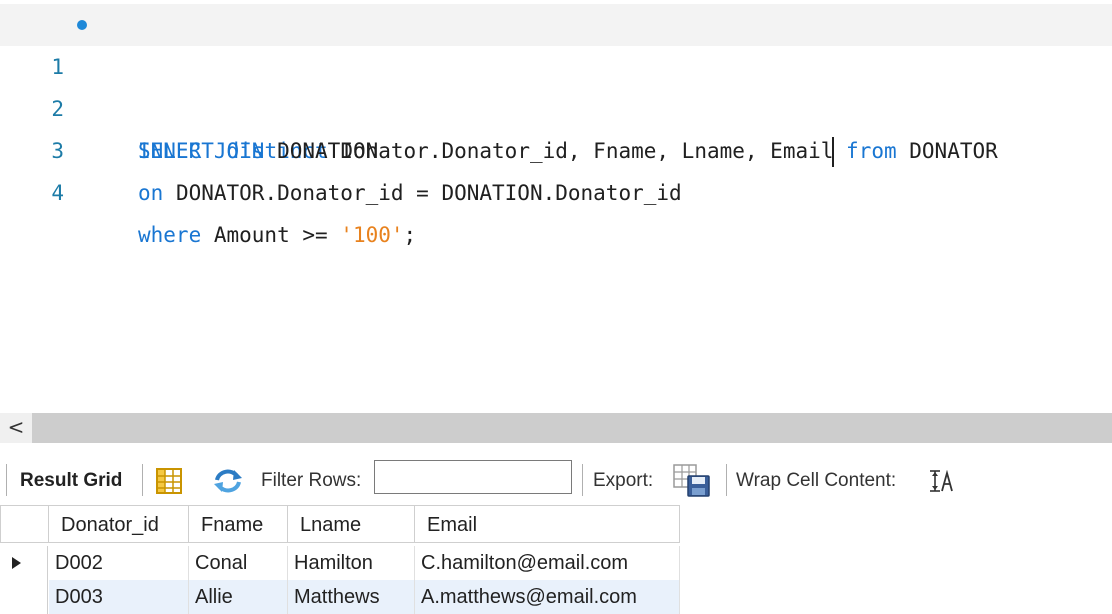 This screenshot has width=1112, height=614. What do you see at coordinates (547, 524) in the screenshot?
I see `column-header-email: Email` at bounding box center [547, 524].